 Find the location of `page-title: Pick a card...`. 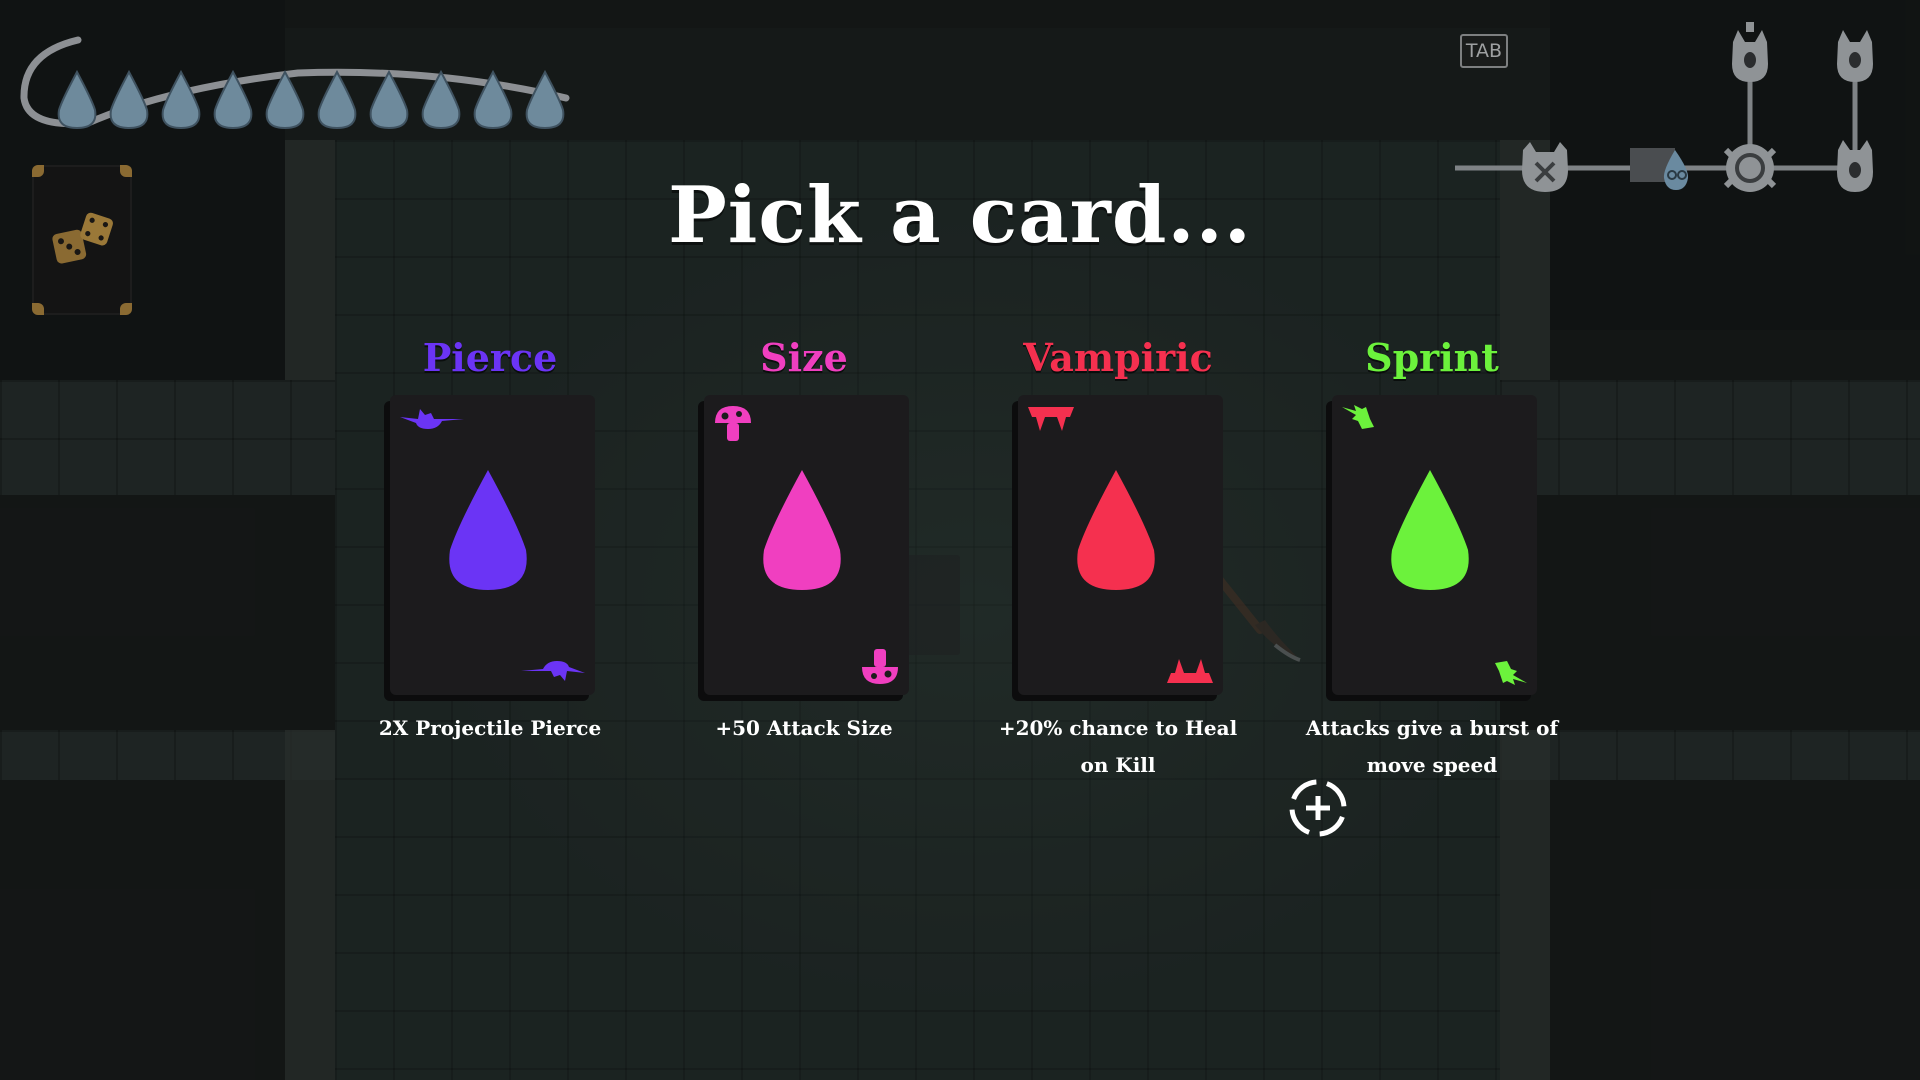

page-title: Pick a card... is located at coordinates (960, 215).